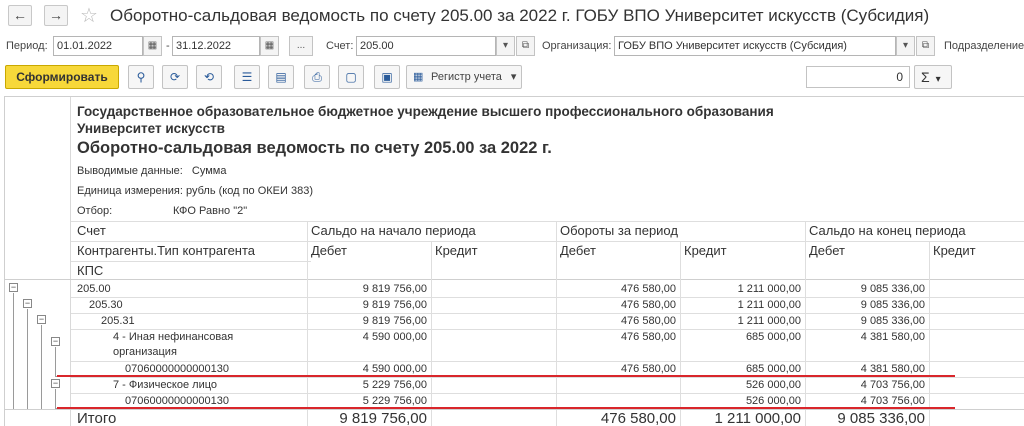  Describe the element at coordinates (577, 46) in the screenshot. I see `org-label: Организация:` at that location.